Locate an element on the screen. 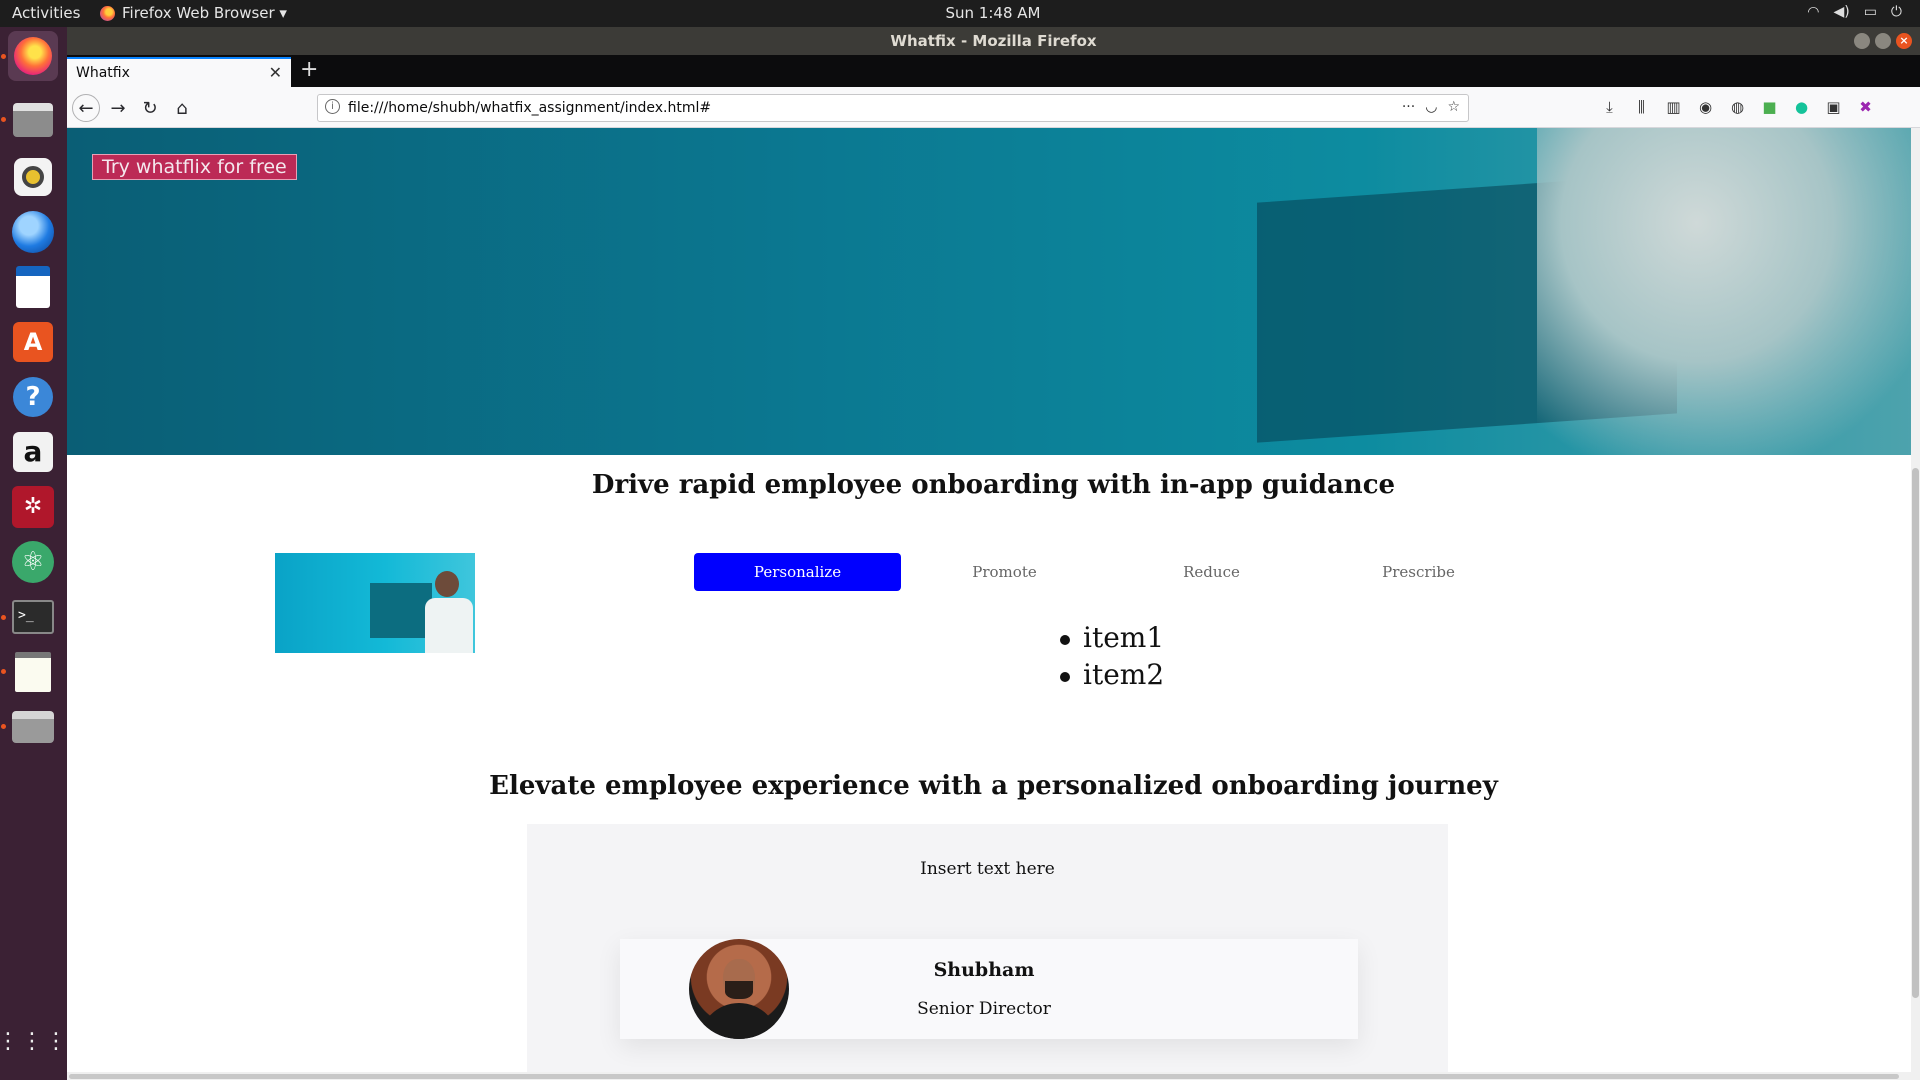 The height and width of the screenshot is (1080, 1920). rhythmbox-icon is located at coordinates (33, 177).